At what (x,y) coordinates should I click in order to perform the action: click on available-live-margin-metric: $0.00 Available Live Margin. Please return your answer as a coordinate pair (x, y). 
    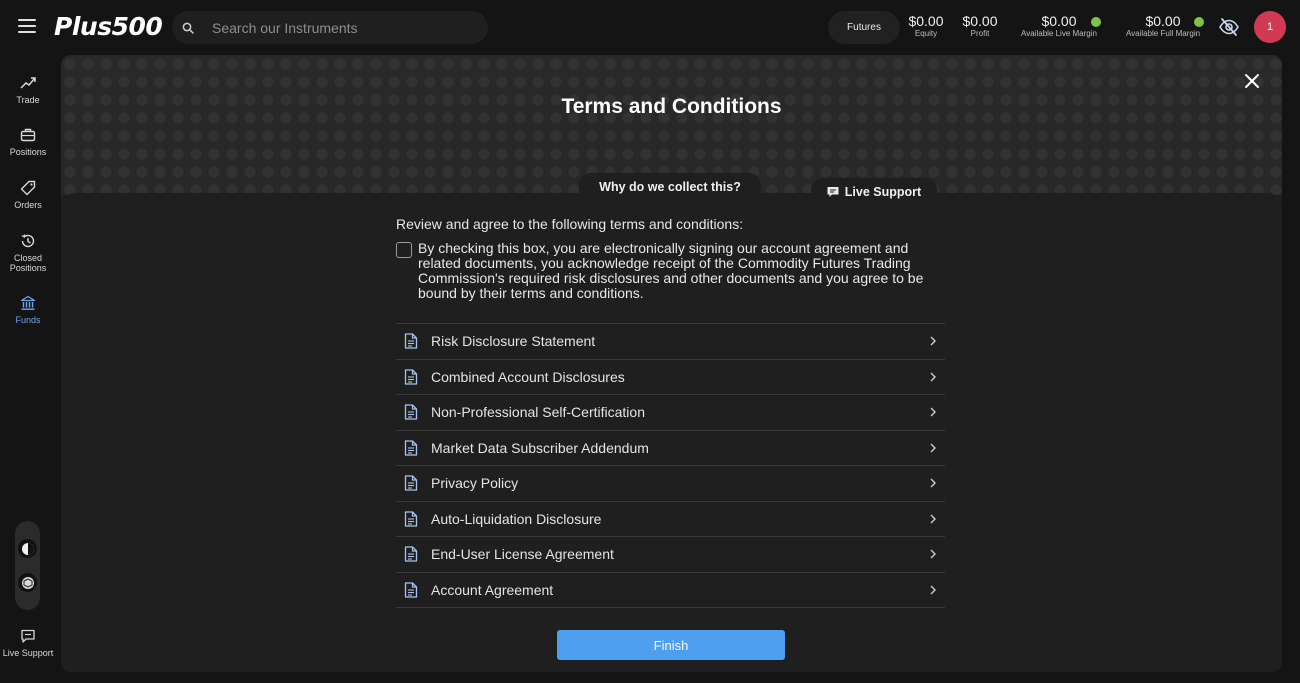
    Looking at the image, I should click on (1059, 26).